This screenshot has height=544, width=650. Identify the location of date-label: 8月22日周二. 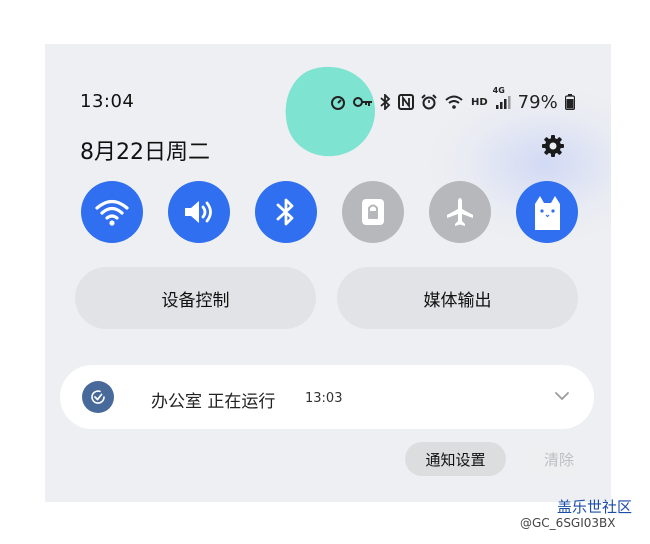
(145, 152).